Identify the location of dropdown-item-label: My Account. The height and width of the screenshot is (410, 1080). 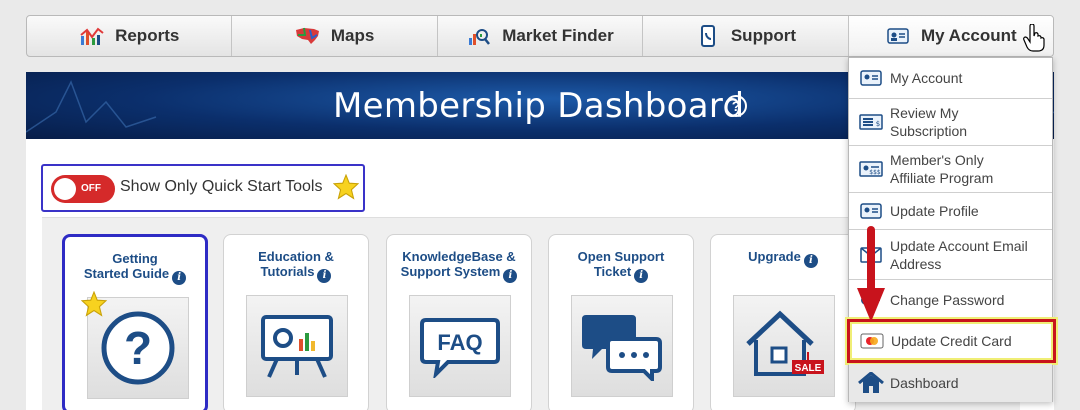
(926, 78).